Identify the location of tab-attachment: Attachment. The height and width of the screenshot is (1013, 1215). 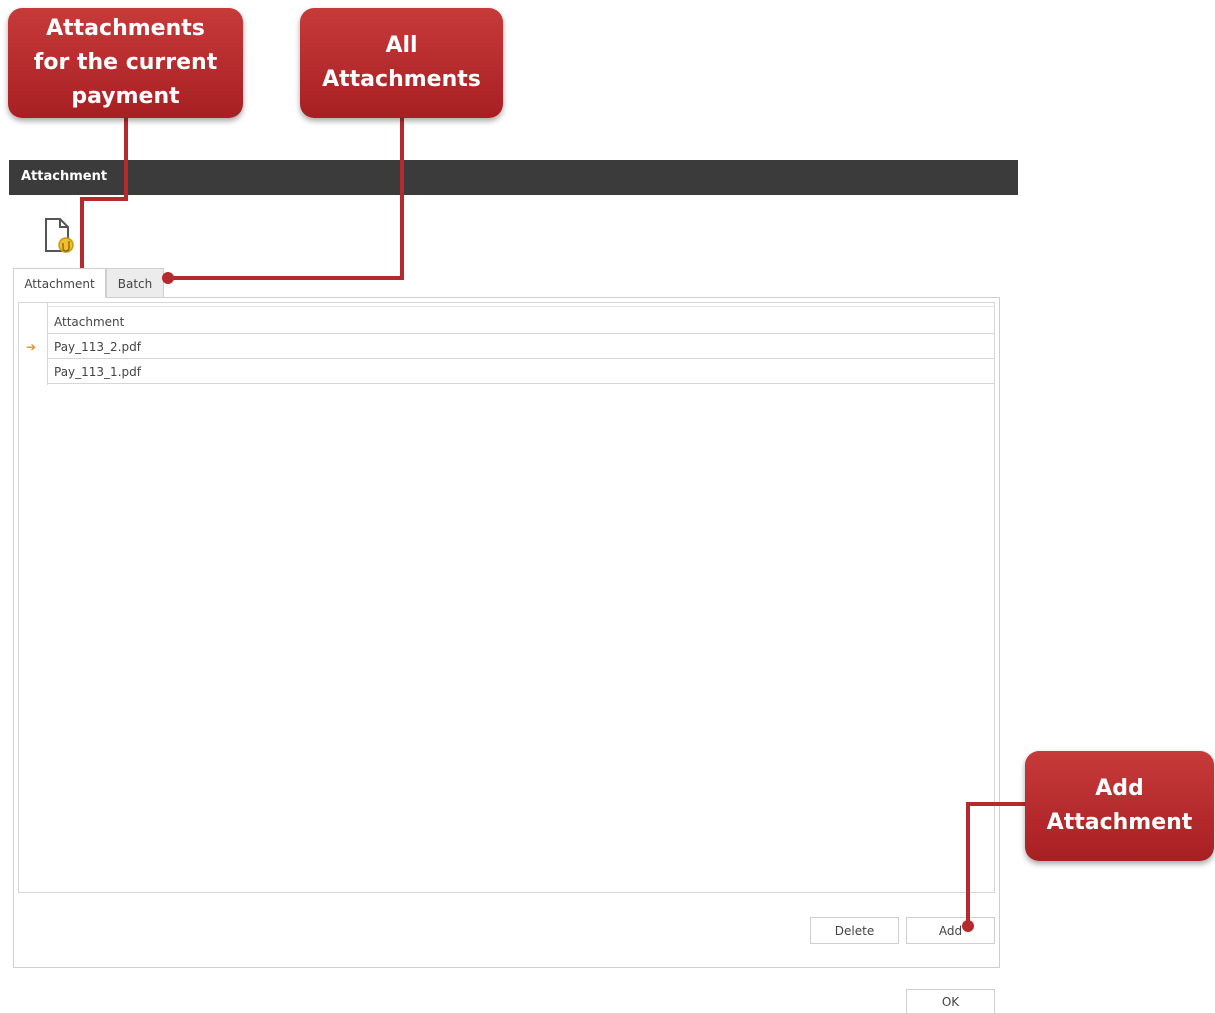
(59, 283).